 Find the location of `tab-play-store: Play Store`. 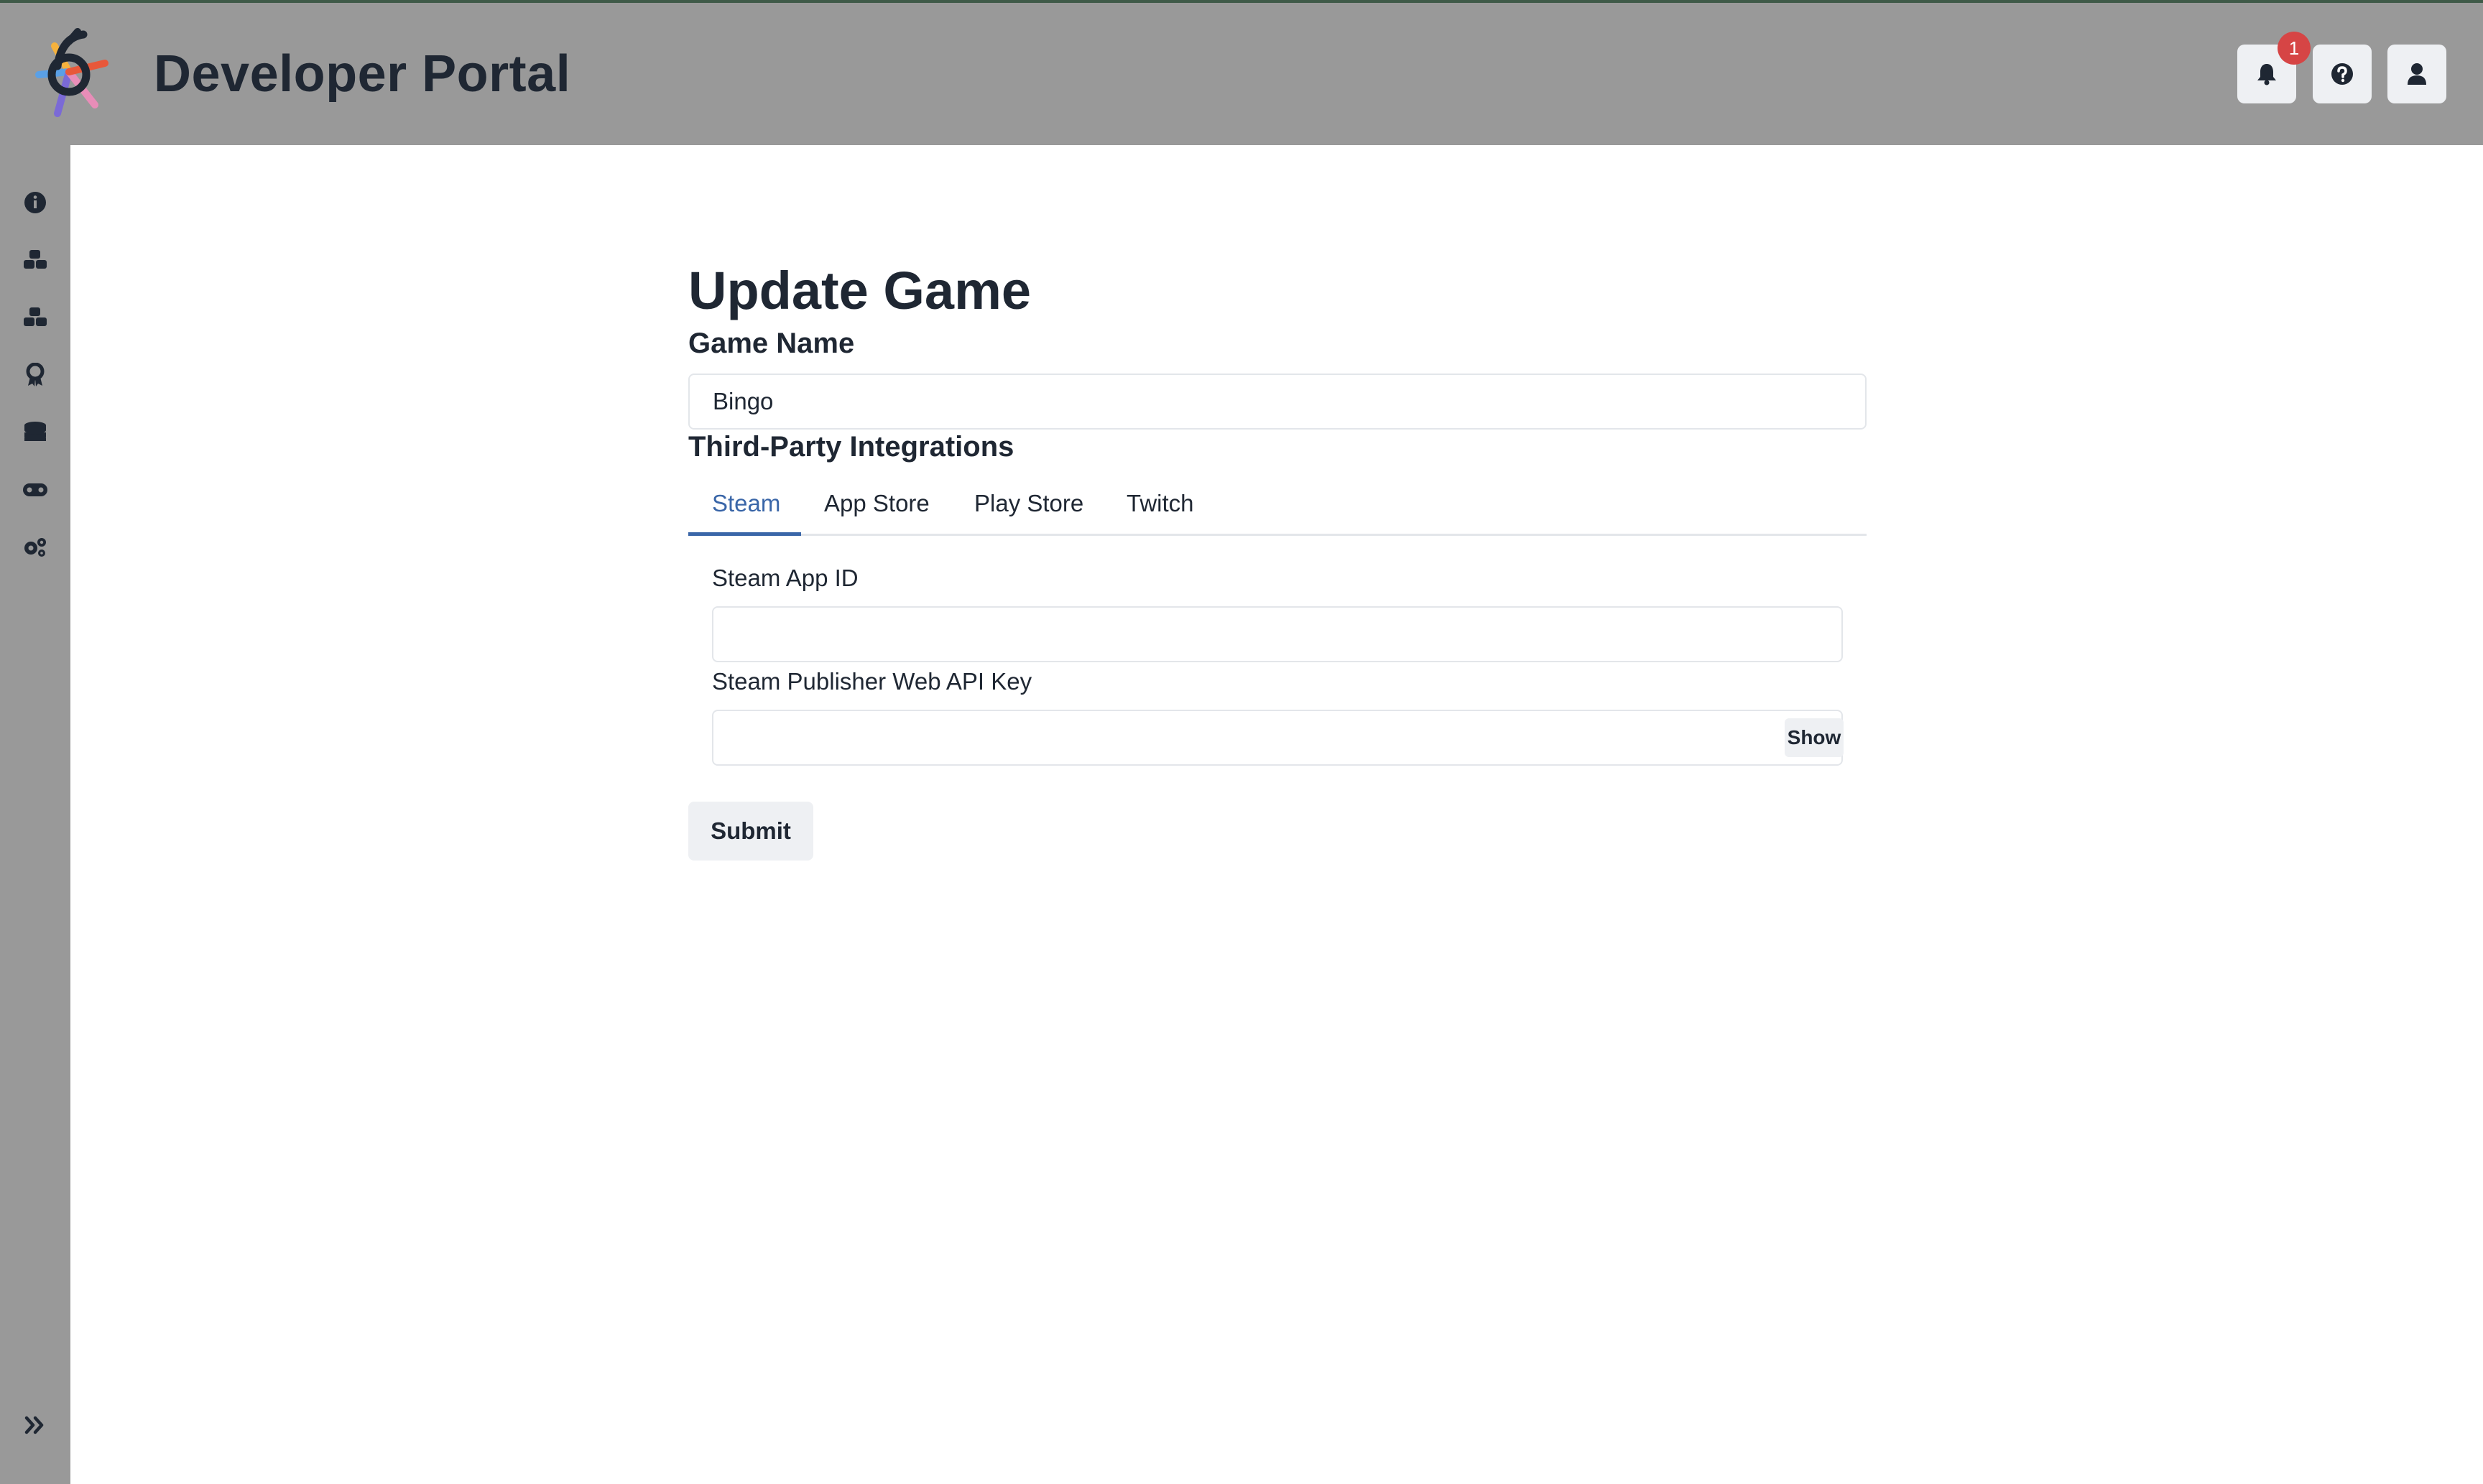

tab-play-store: Play Store is located at coordinates (1028, 503).